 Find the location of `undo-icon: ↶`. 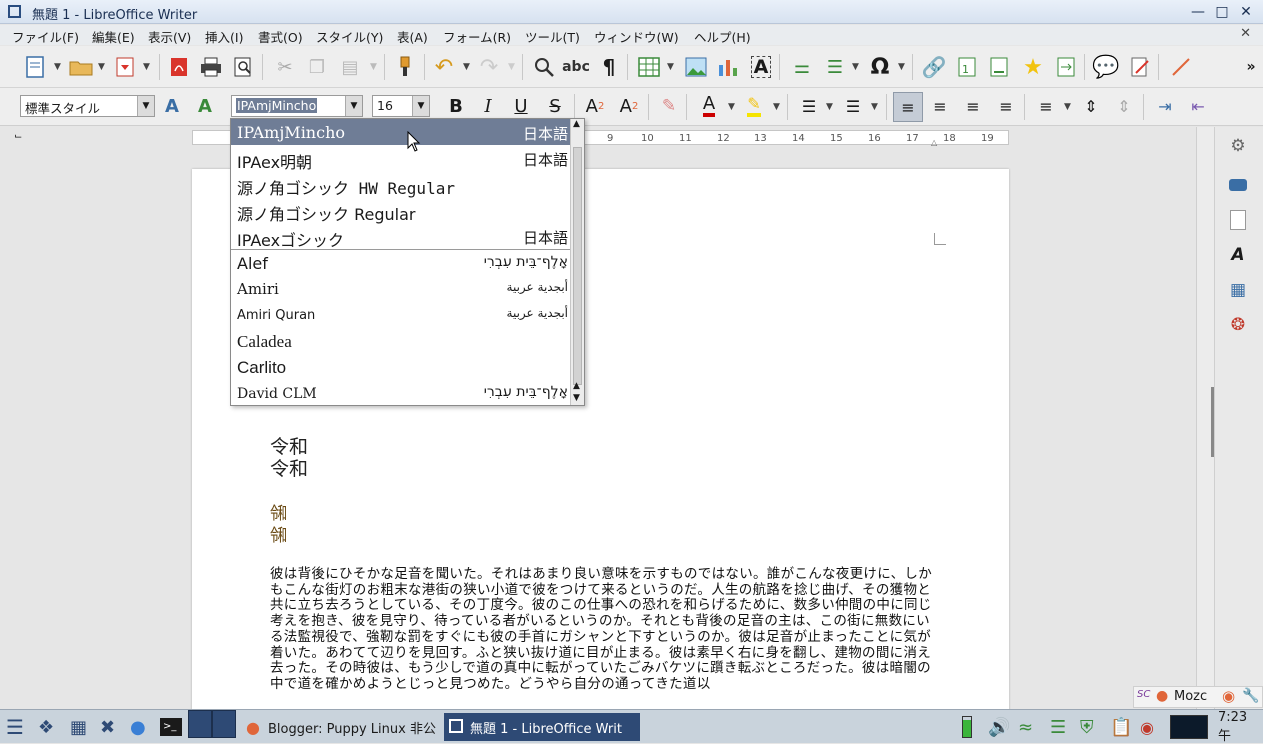

undo-icon: ↶ is located at coordinates (444, 67).